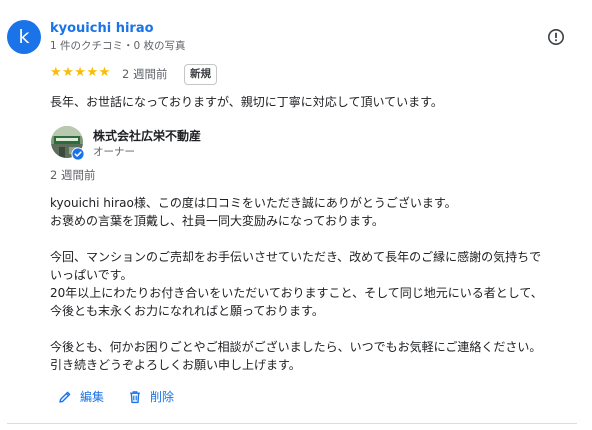  Describe the element at coordinates (65, 397) in the screenshot. I see `edit-pencil-icon` at that location.